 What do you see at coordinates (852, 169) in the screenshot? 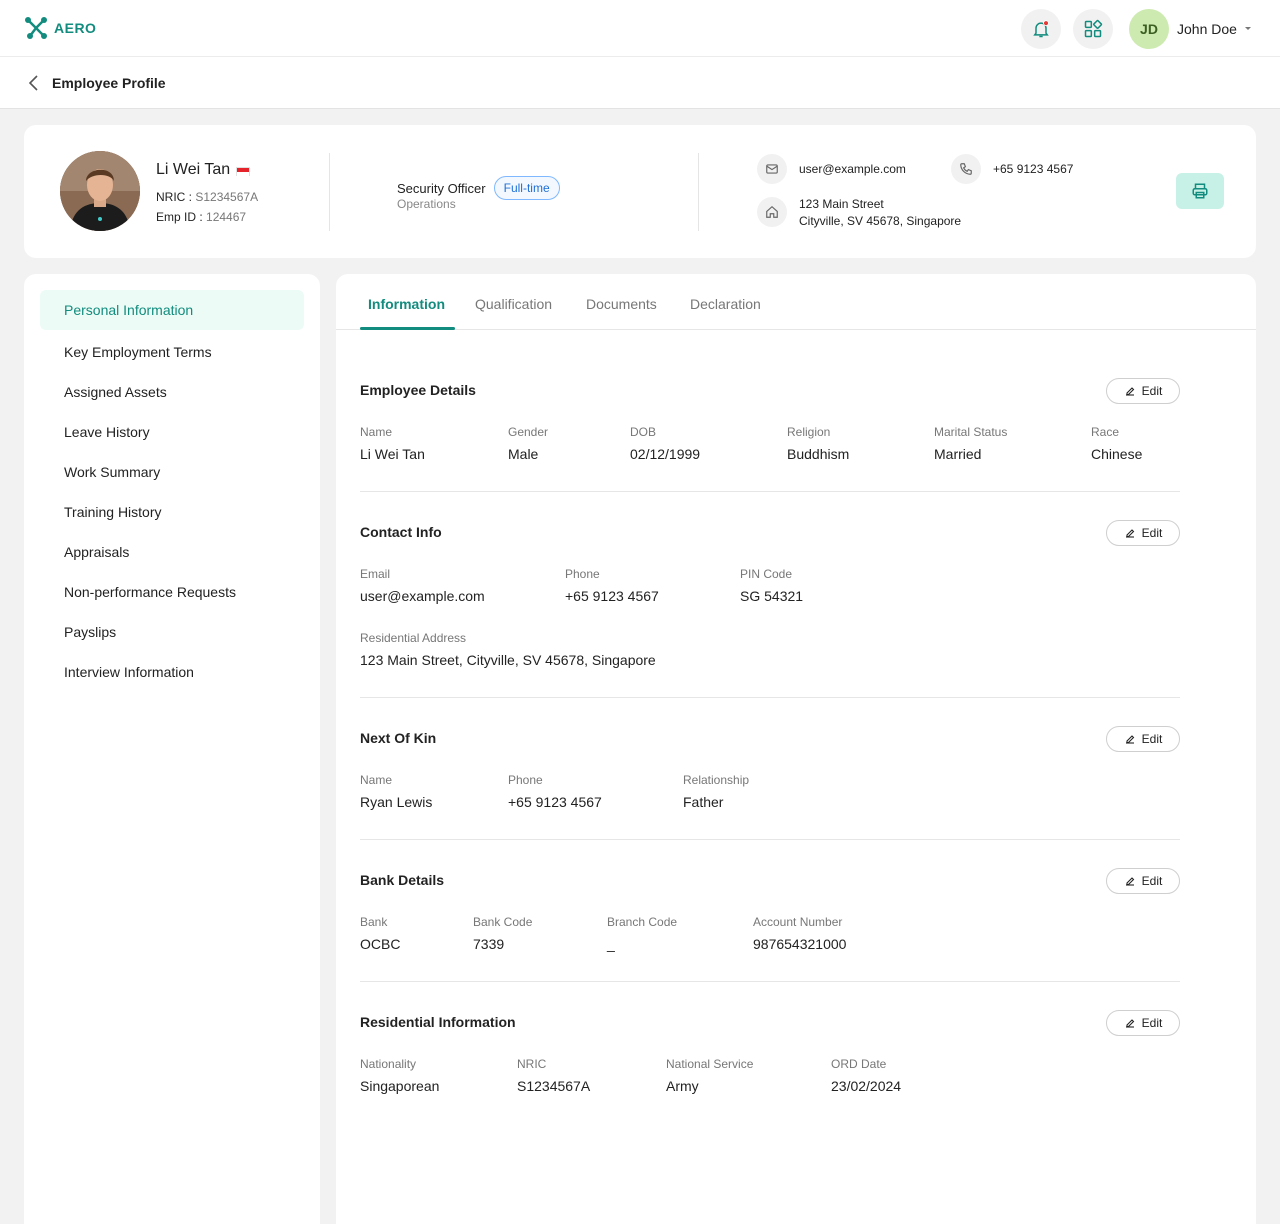
I see `contact-email: user@example.com` at bounding box center [852, 169].